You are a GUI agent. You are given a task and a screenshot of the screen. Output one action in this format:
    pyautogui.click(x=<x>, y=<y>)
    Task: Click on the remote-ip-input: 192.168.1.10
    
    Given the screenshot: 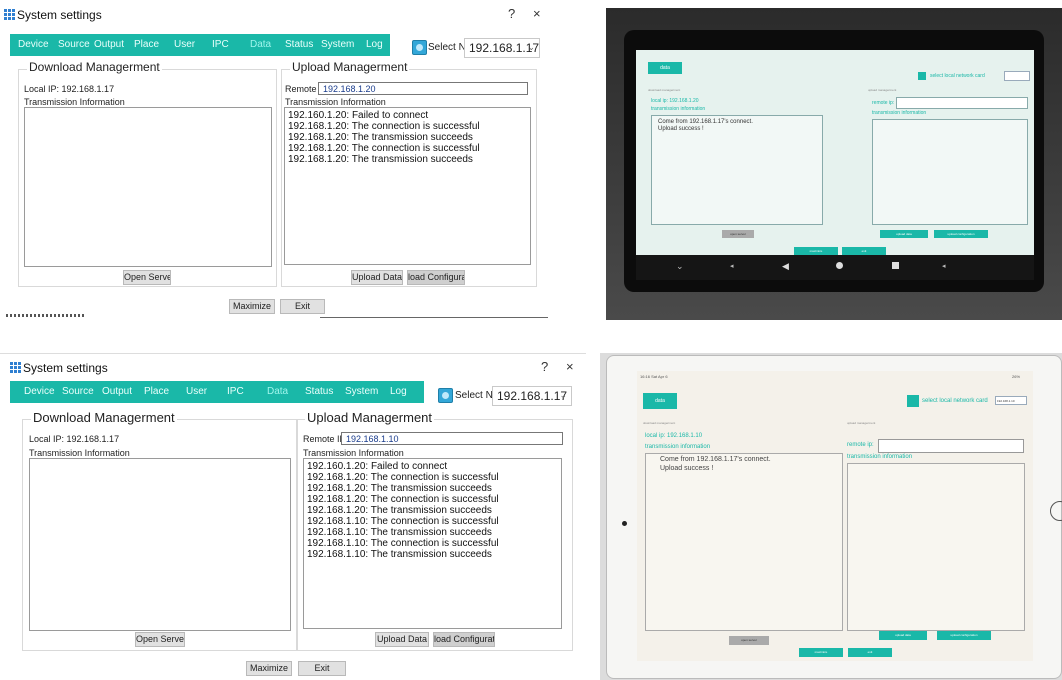 What is the action you would take?
    pyautogui.click(x=452, y=438)
    